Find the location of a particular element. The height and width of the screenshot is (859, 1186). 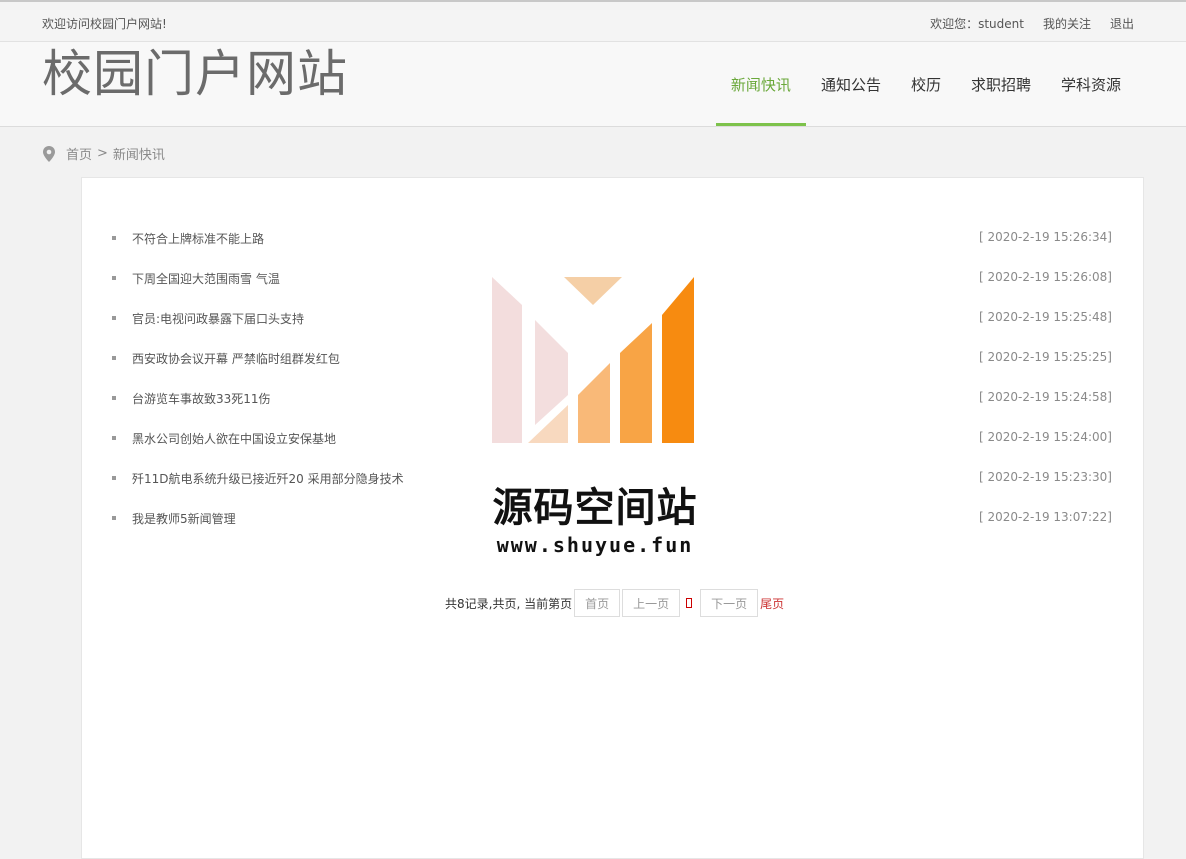

news-time: [ 2020-2-19 15:25:25] is located at coordinates (1045, 357).